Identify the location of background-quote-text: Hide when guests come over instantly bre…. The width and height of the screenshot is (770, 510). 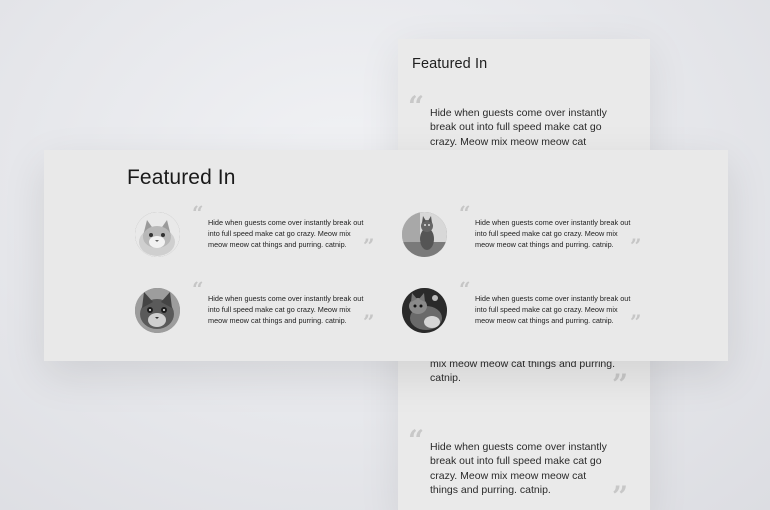
(518, 469).